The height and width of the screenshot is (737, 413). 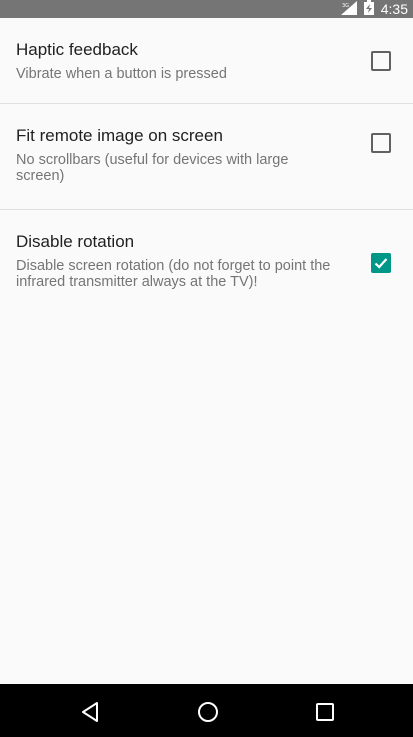 What do you see at coordinates (75, 241) in the screenshot?
I see `setting-title: Disable rotation` at bounding box center [75, 241].